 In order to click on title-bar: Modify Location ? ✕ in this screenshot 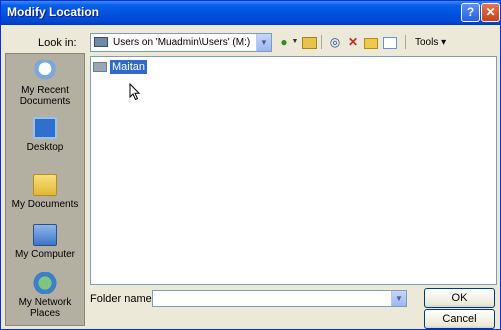, I will do `click(250, 13)`.